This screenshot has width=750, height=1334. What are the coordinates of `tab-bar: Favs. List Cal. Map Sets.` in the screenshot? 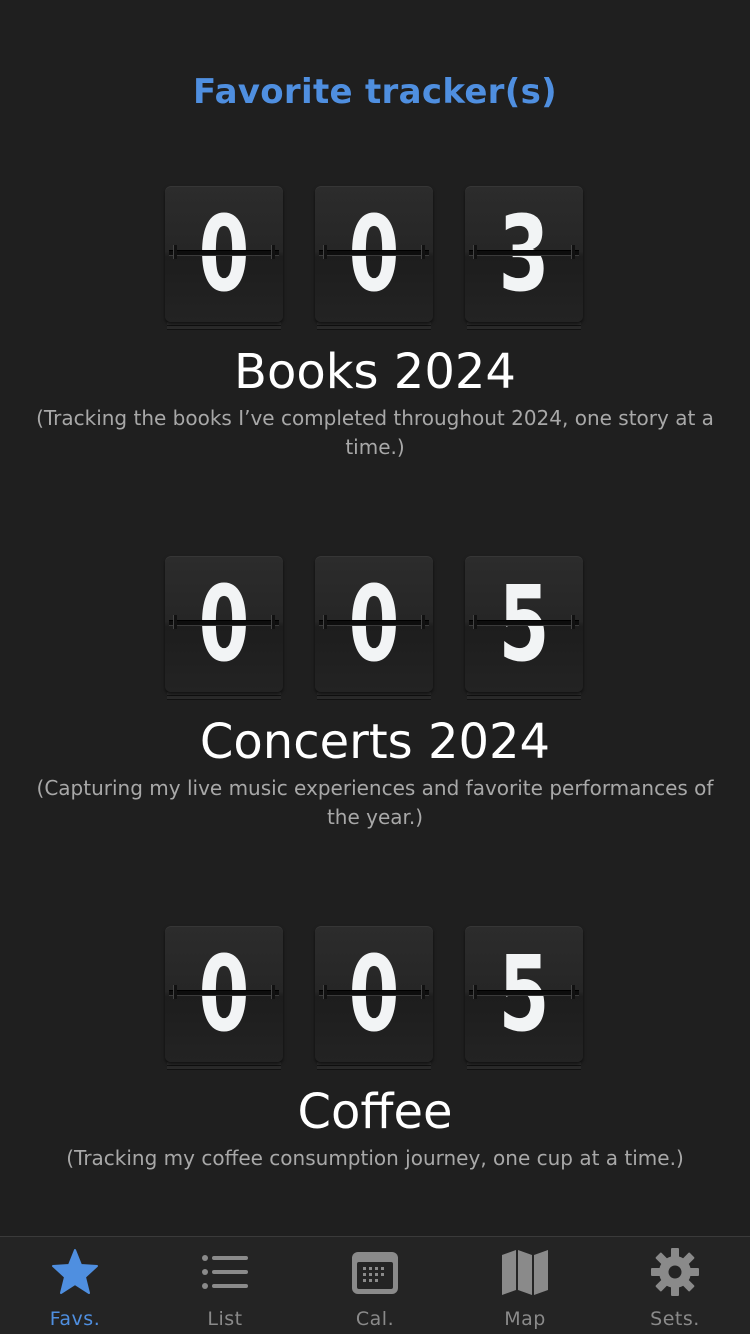 It's located at (375, 1285).